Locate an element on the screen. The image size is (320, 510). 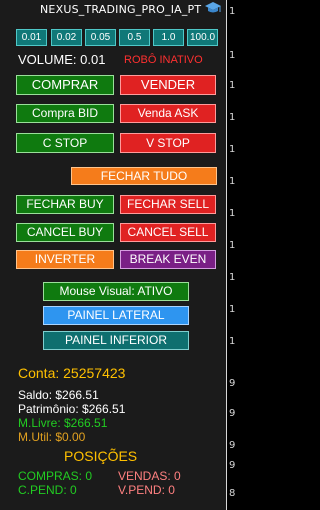
comprar-button: COMPRAR is located at coordinates (65, 85).